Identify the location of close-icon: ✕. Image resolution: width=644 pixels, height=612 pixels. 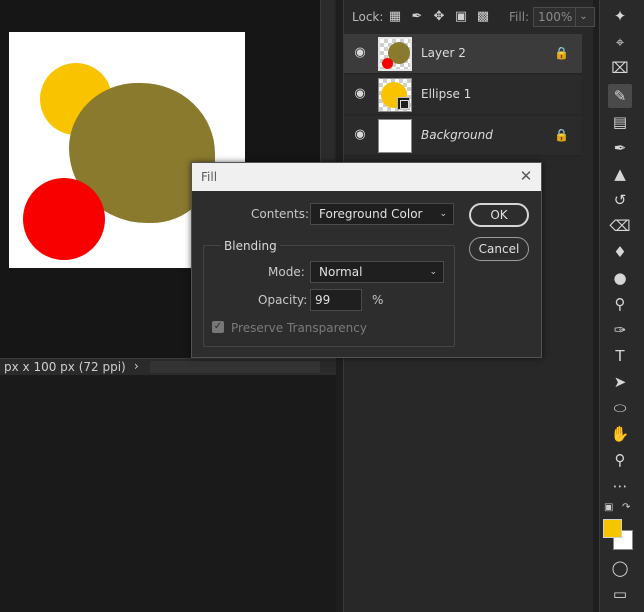
(526, 176).